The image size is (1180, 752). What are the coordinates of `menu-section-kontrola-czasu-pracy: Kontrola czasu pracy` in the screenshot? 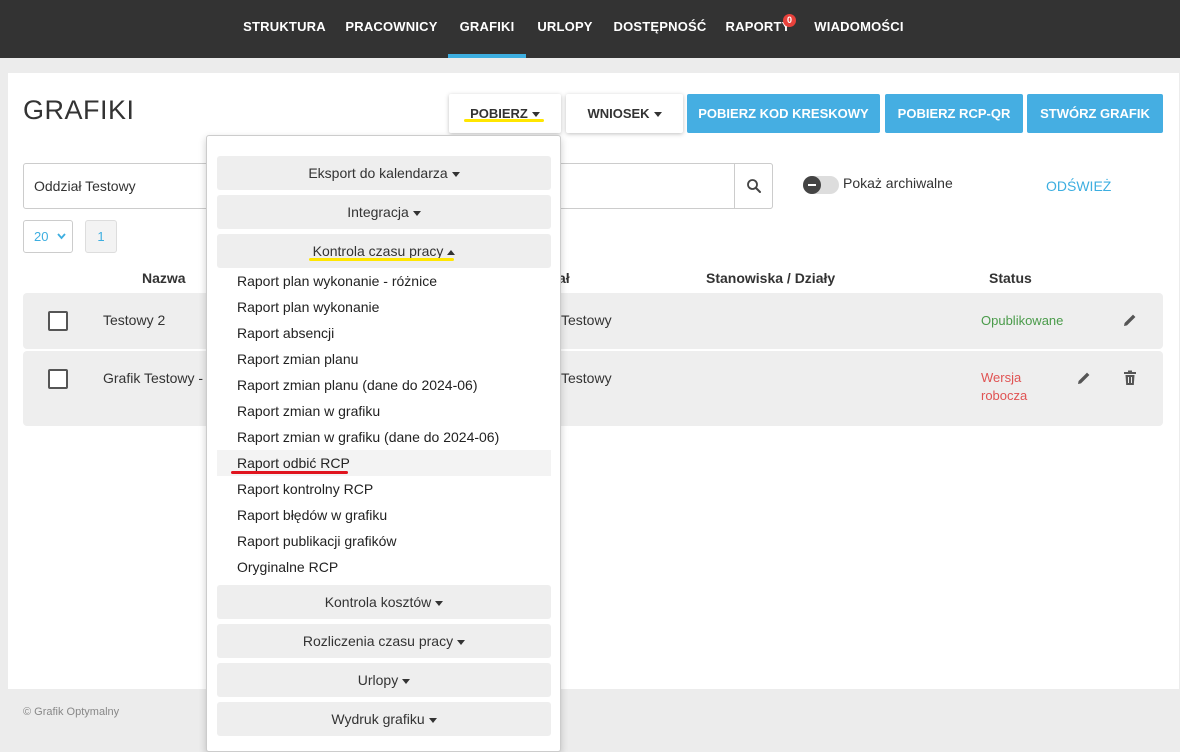 It's located at (384, 251).